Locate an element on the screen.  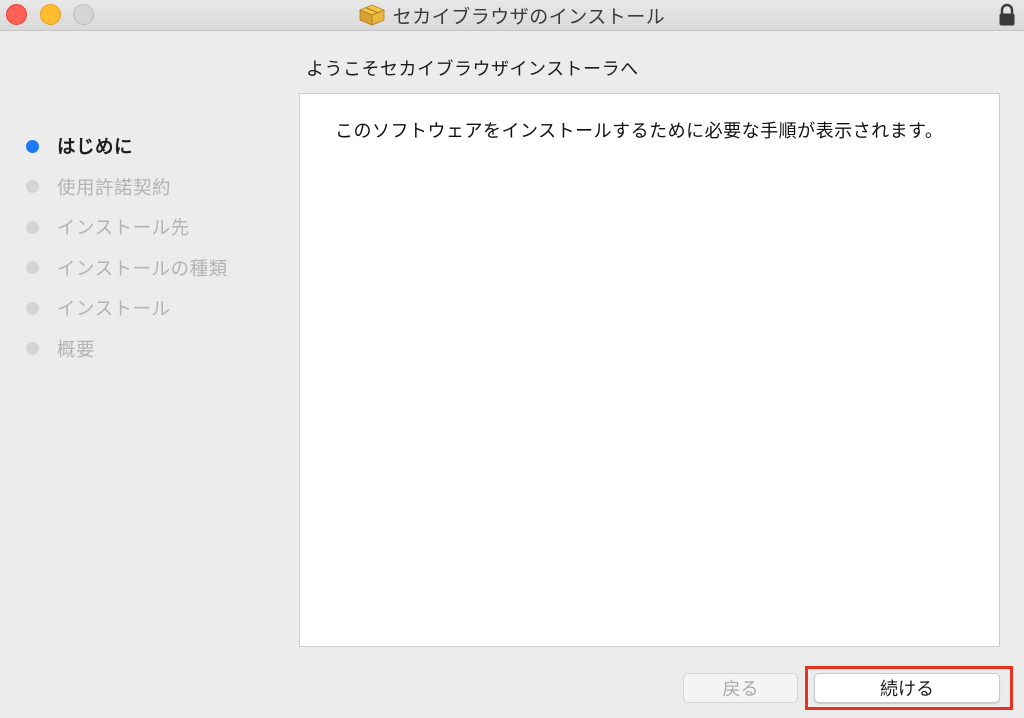
step-label: 概要 is located at coordinates (76, 350).